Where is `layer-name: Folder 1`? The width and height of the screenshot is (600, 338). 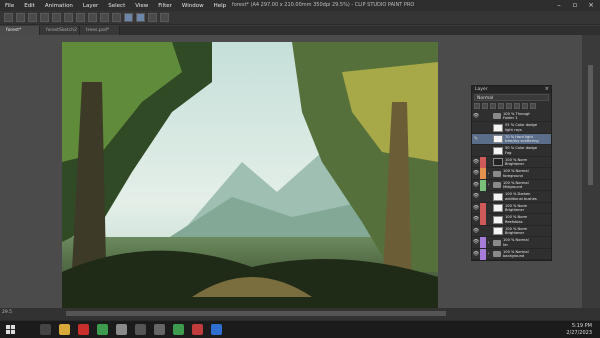
layer-name: Folder 1 is located at coordinates (510, 118).